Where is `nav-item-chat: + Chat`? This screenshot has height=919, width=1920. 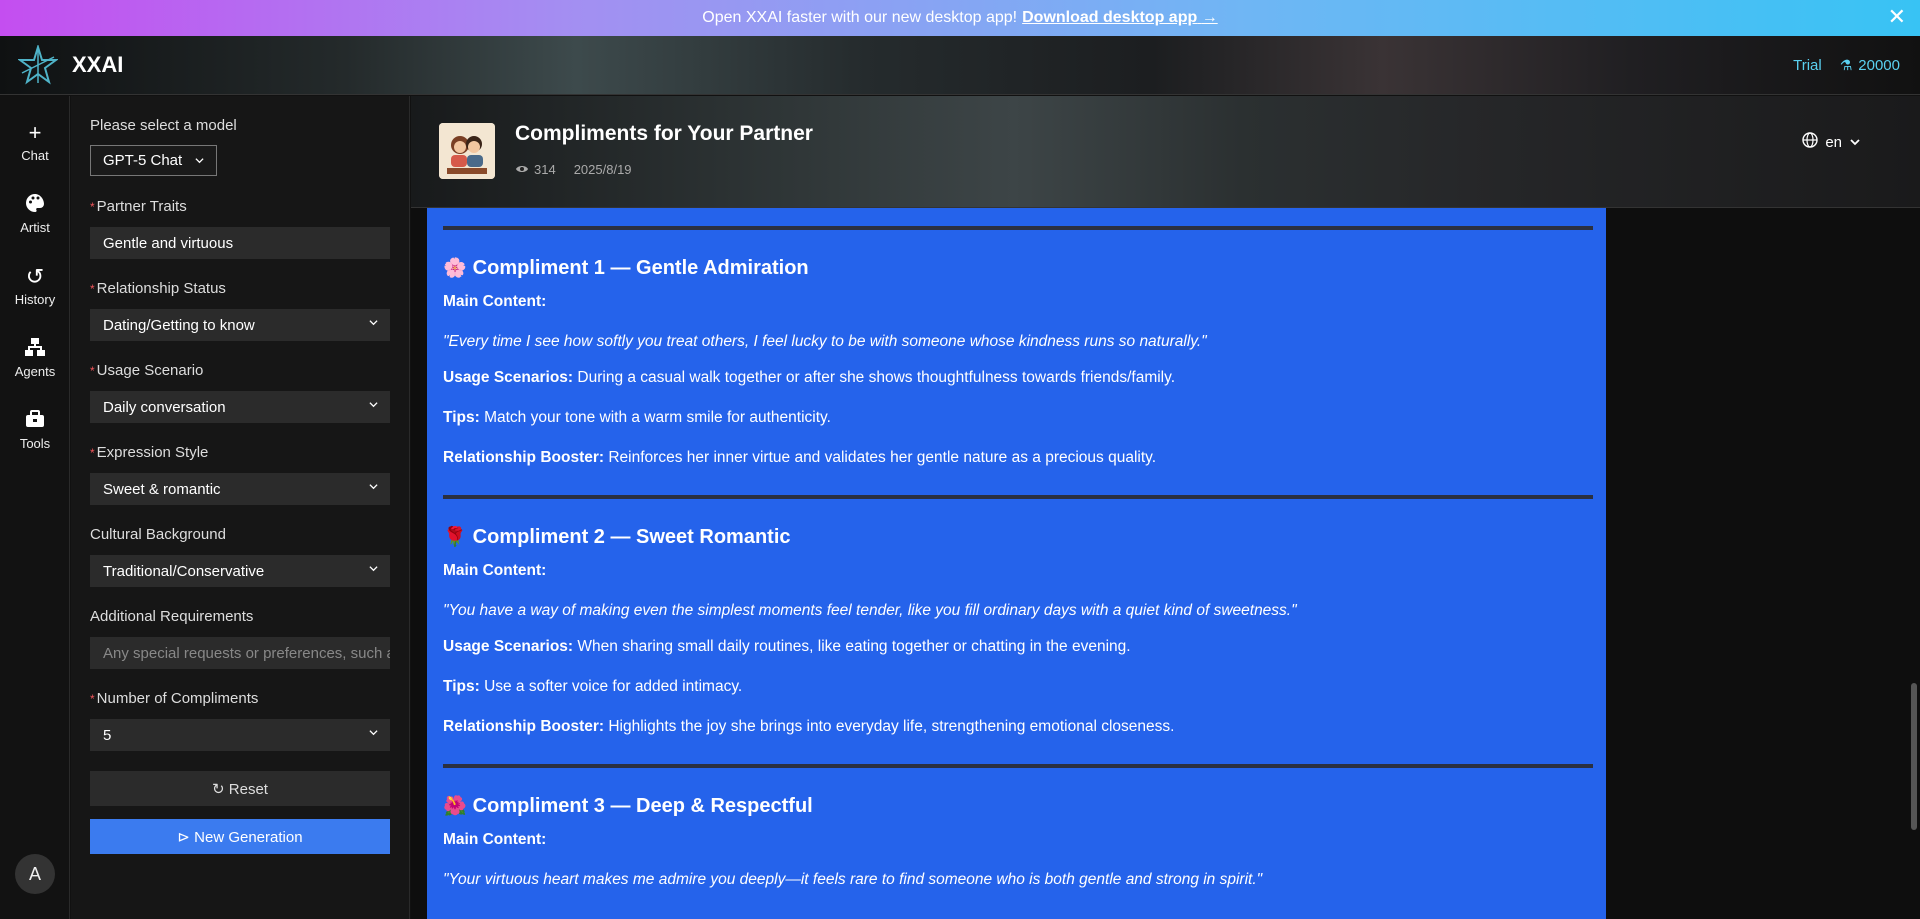 nav-item-chat: + Chat is located at coordinates (35, 141).